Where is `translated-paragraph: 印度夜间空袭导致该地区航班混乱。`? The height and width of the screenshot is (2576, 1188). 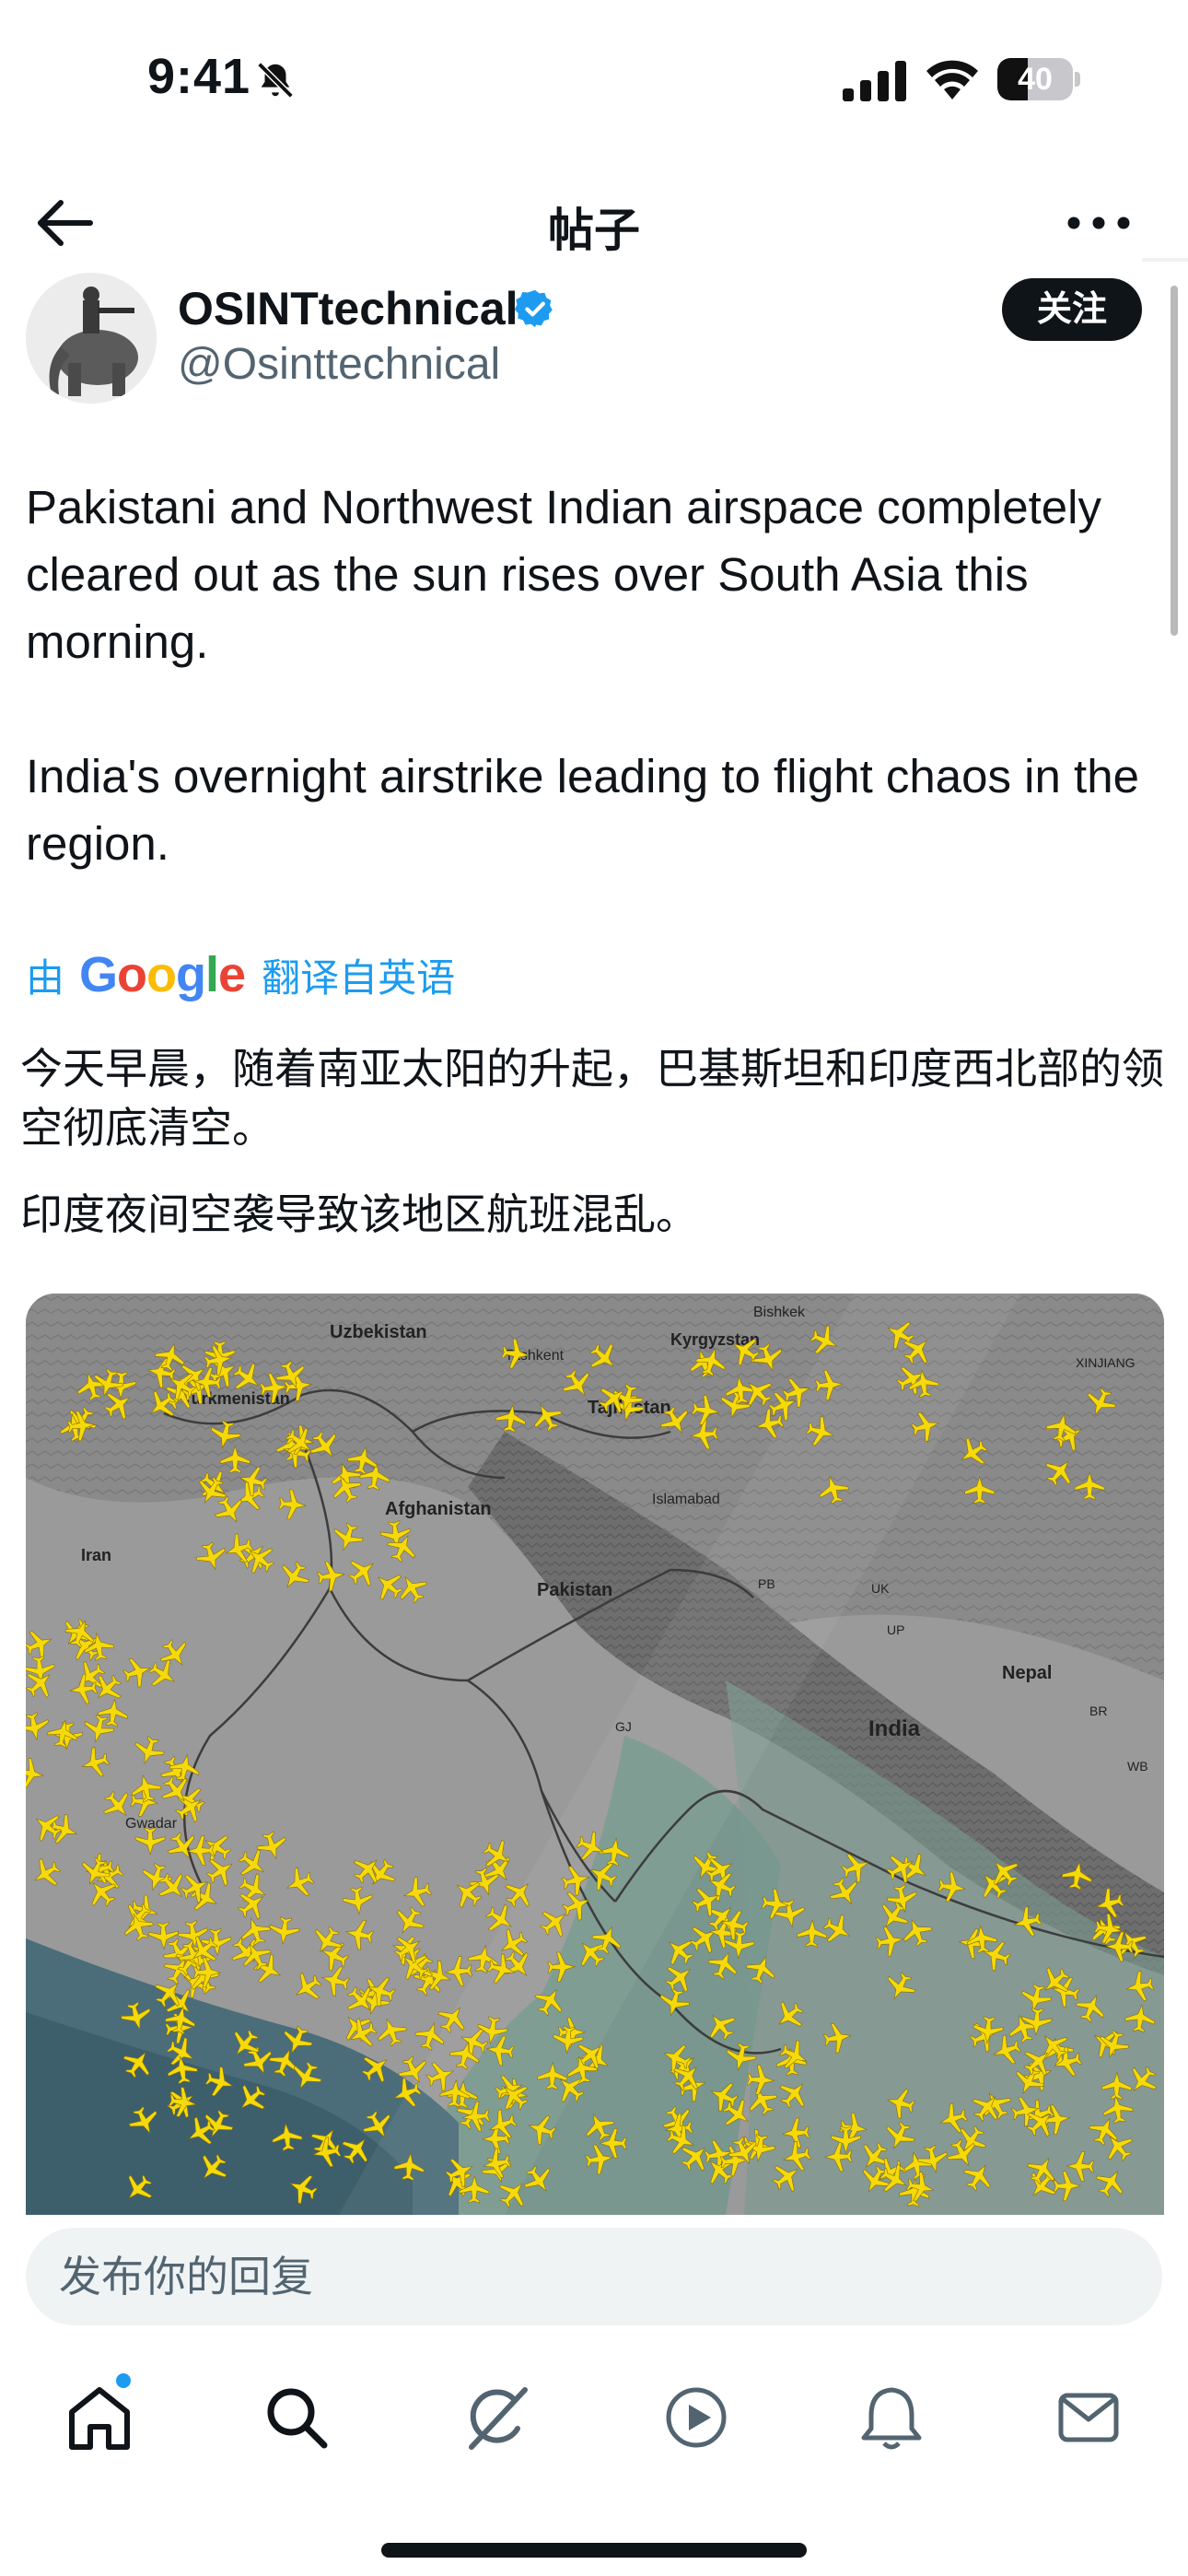 translated-paragraph: 印度夜间空袭导致该地区航班混乱。 is located at coordinates (359, 1214).